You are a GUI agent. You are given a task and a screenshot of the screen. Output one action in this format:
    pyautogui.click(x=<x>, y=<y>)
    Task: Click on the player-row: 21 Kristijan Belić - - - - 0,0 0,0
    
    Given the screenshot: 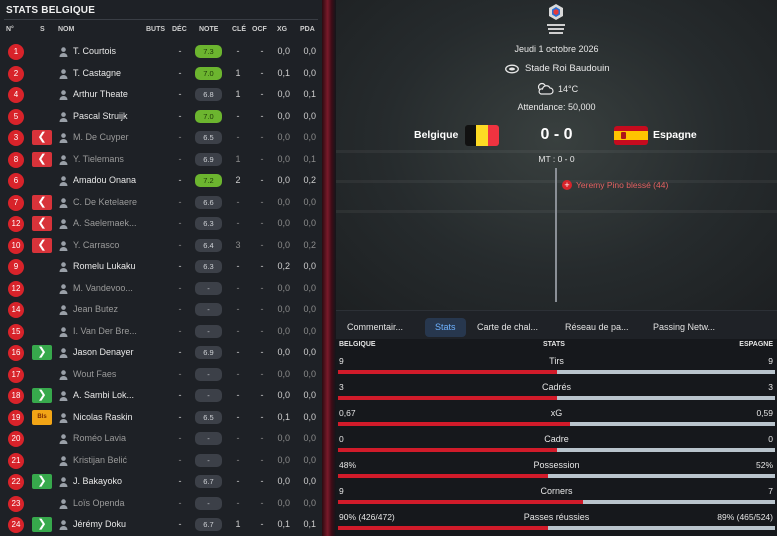 What is the action you would take?
    pyautogui.click(x=161, y=461)
    